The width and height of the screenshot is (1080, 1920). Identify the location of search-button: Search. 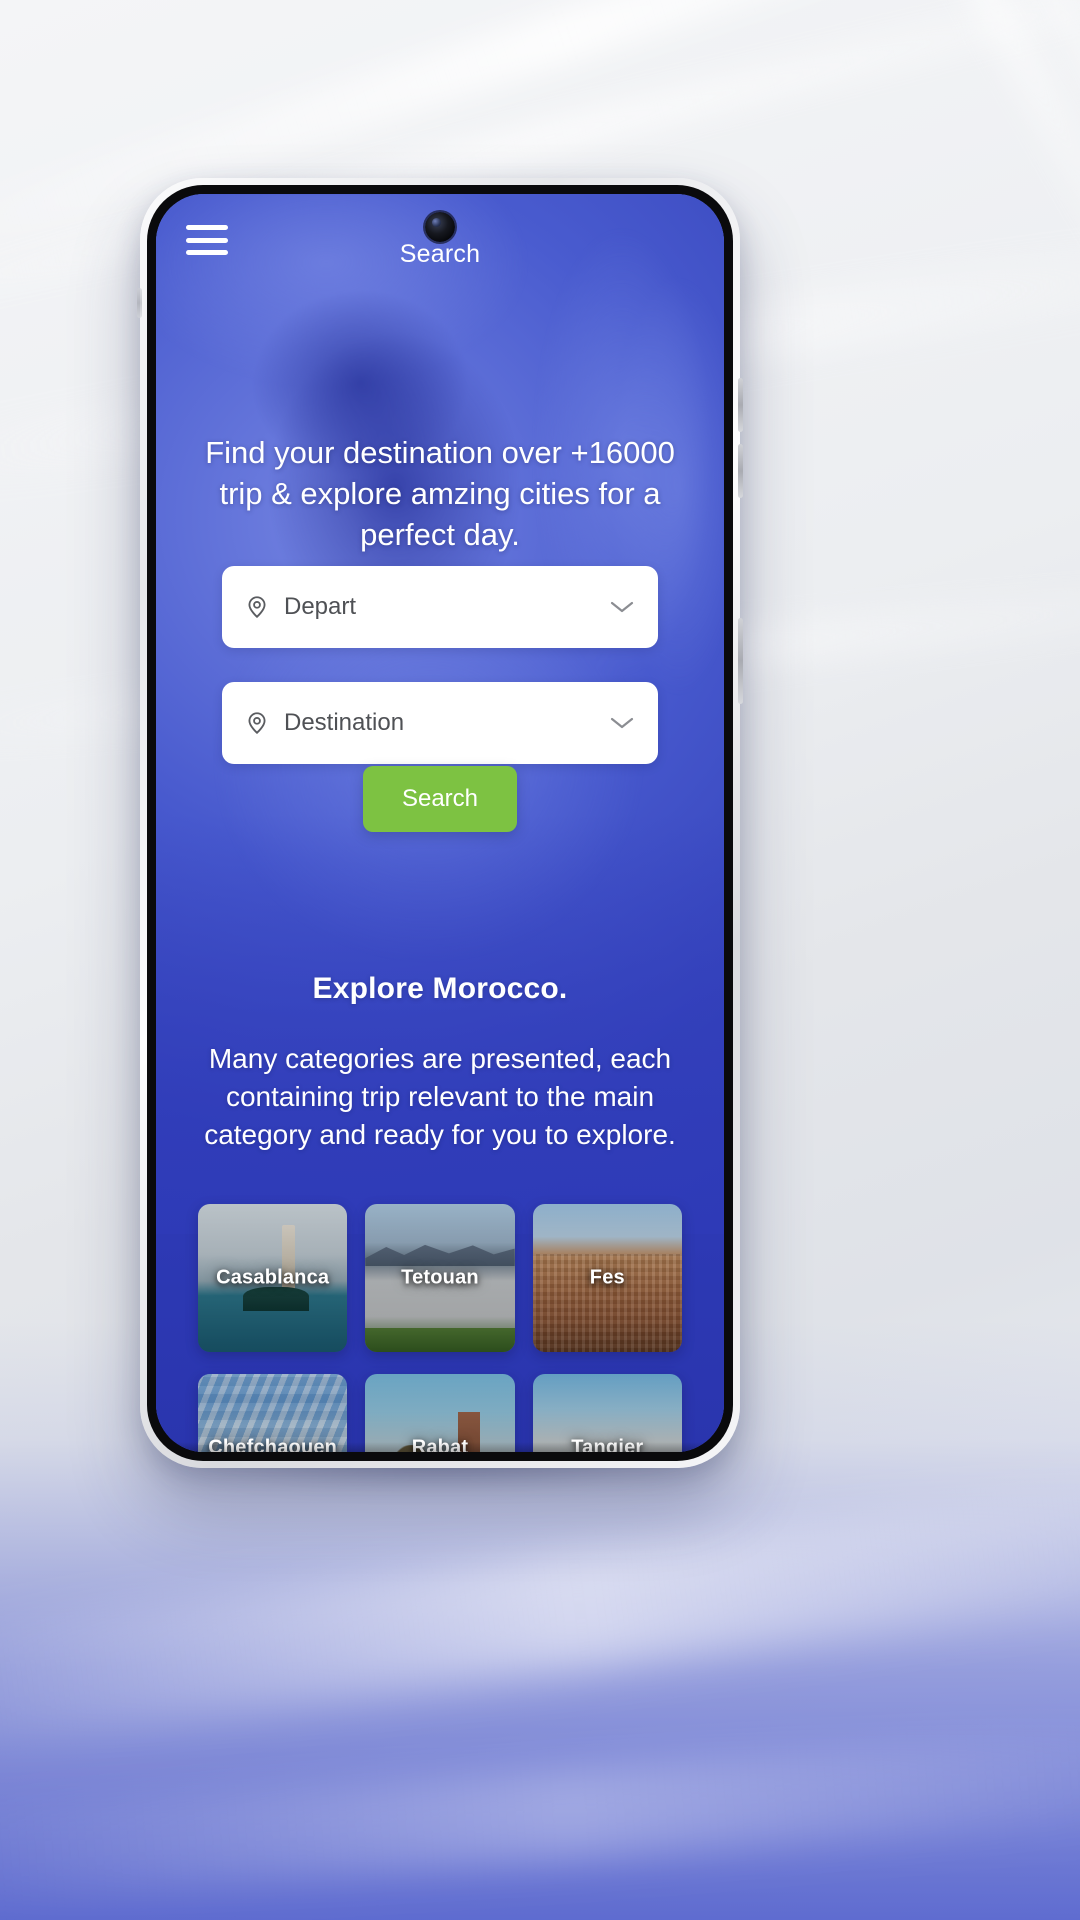
(440, 799).